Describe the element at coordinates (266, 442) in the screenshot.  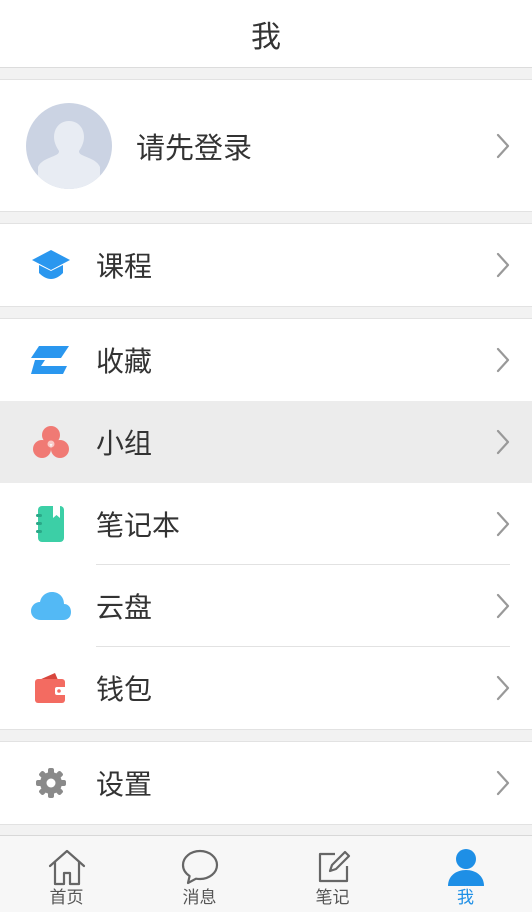
I see `menu-item-groups: 小组` at that location.